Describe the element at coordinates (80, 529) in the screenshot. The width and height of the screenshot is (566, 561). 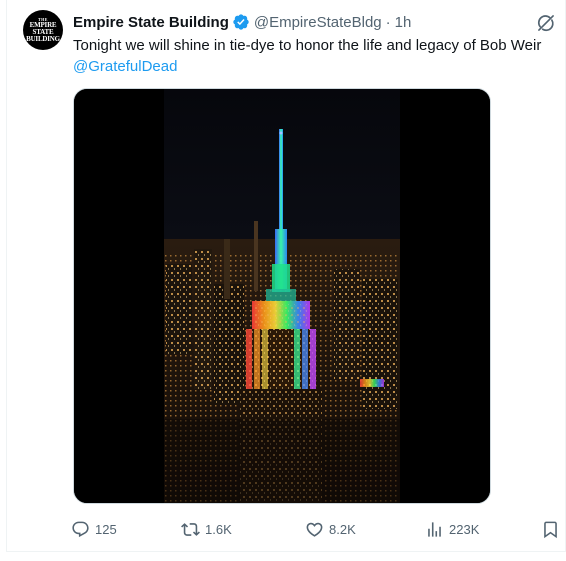
I see `reply-icon` at that location.